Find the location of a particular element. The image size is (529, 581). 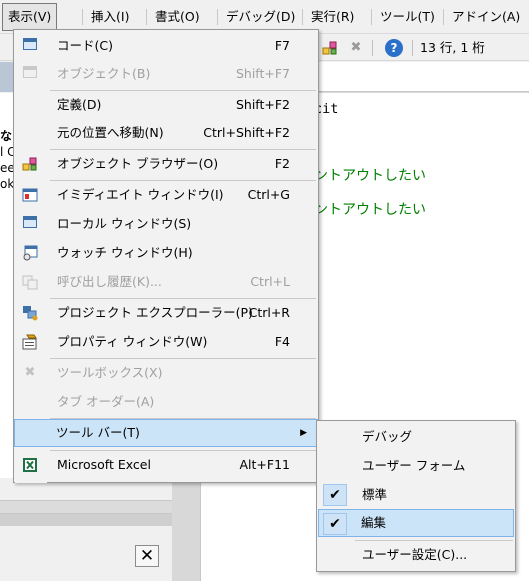

clipped-text: l C is located at coordinates (7, 152).